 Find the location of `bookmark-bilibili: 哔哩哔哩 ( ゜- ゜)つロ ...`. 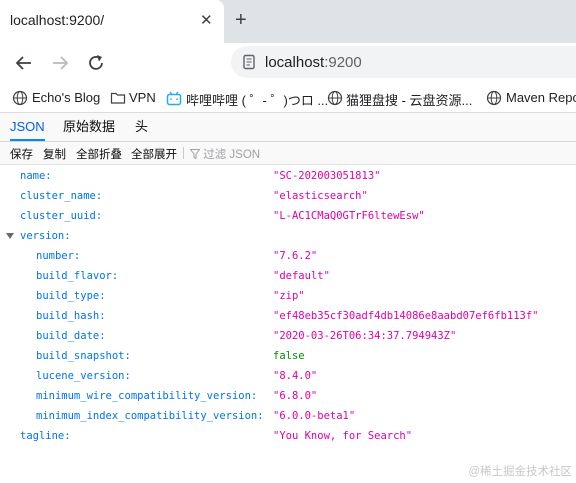

bookmark-bilibili: 哔哩哔哩 ( ゜- ゜)つロ ... is located at coordinates (247, 98).